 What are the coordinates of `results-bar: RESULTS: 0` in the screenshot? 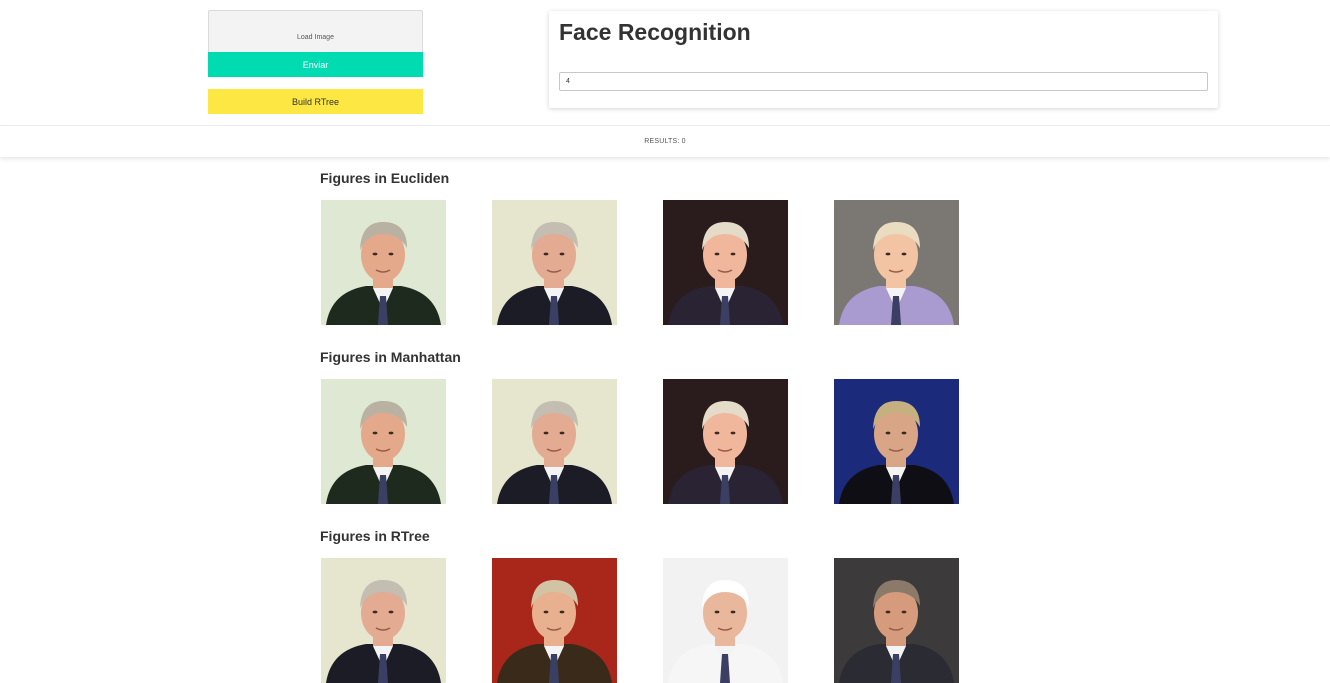 It's located at (665, 141).